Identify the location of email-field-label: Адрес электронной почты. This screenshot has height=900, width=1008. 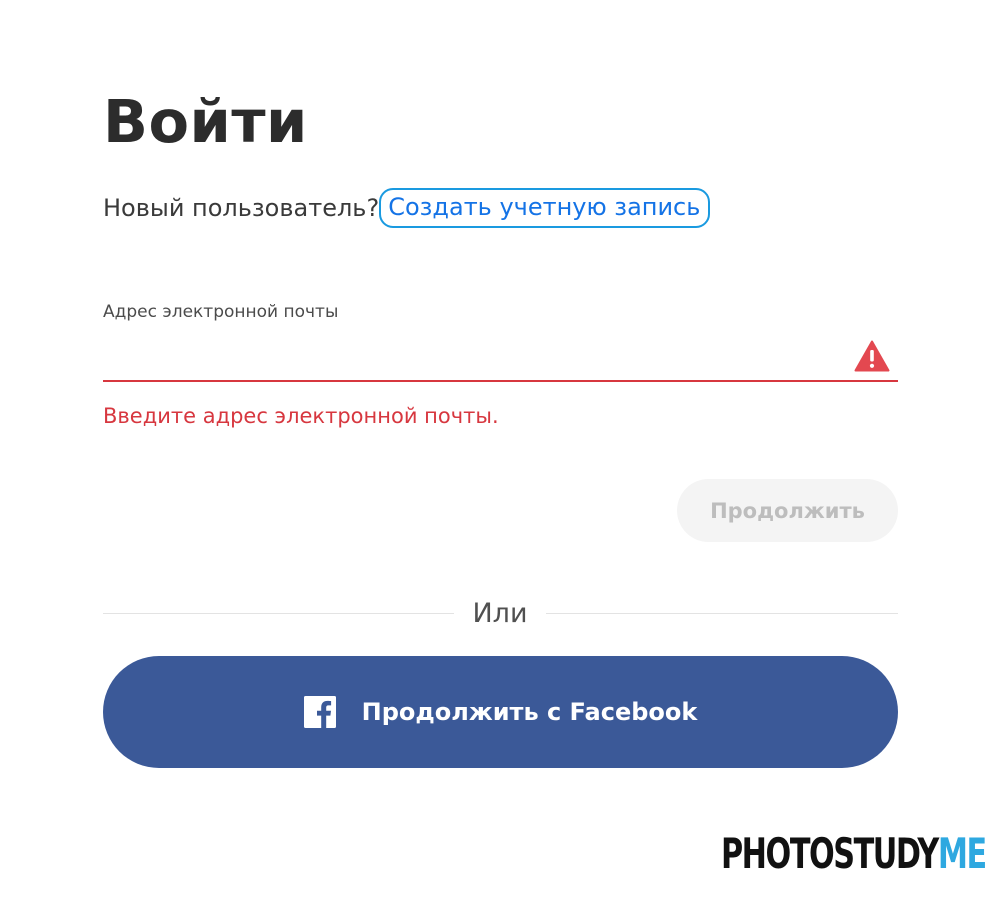
(221, 312).